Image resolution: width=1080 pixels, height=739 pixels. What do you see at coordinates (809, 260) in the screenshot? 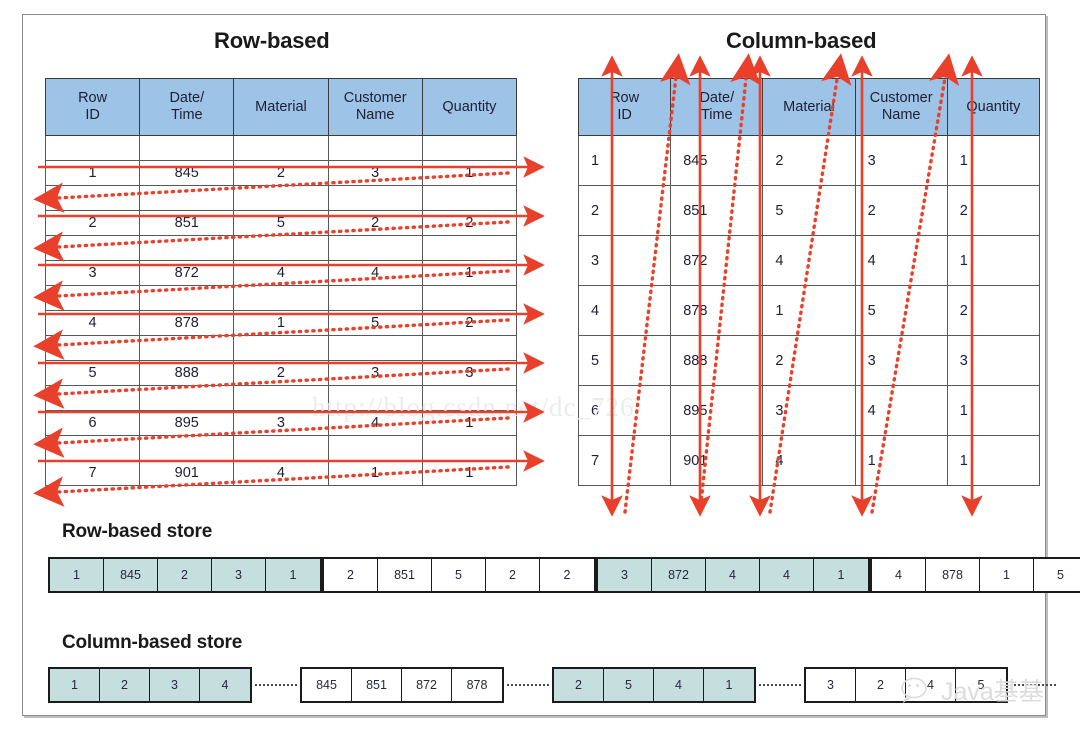
I see `table-row: 3 872 4 4 1` at bounding box center [809, 260].